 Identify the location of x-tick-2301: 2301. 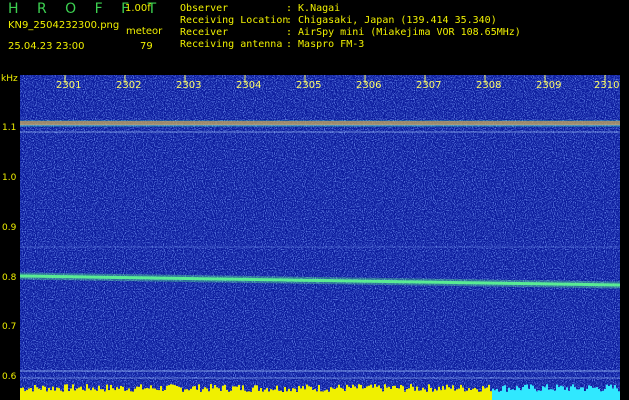
(69, 85).